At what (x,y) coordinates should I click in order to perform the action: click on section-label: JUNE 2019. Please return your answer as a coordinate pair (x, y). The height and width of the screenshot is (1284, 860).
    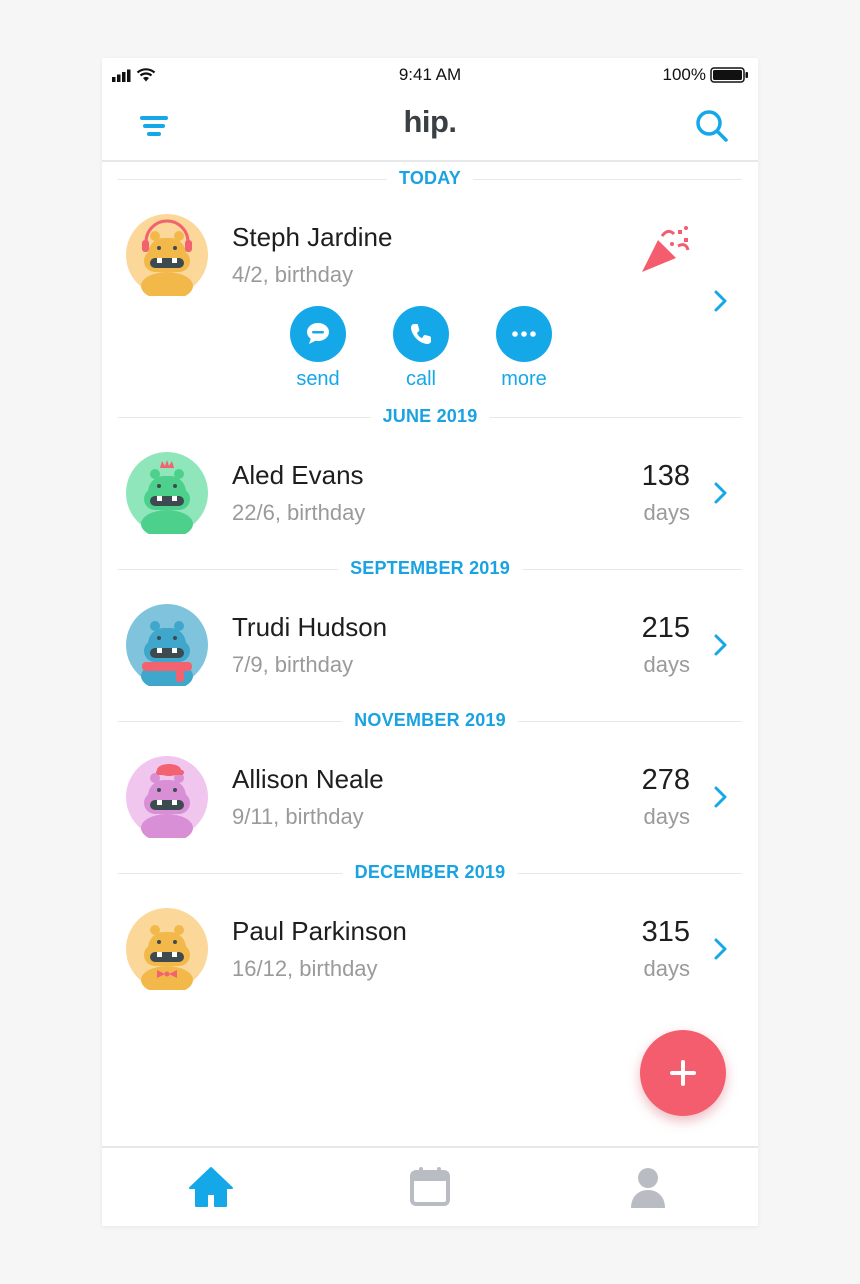
    Looking at the image, I should click on (430, 416).